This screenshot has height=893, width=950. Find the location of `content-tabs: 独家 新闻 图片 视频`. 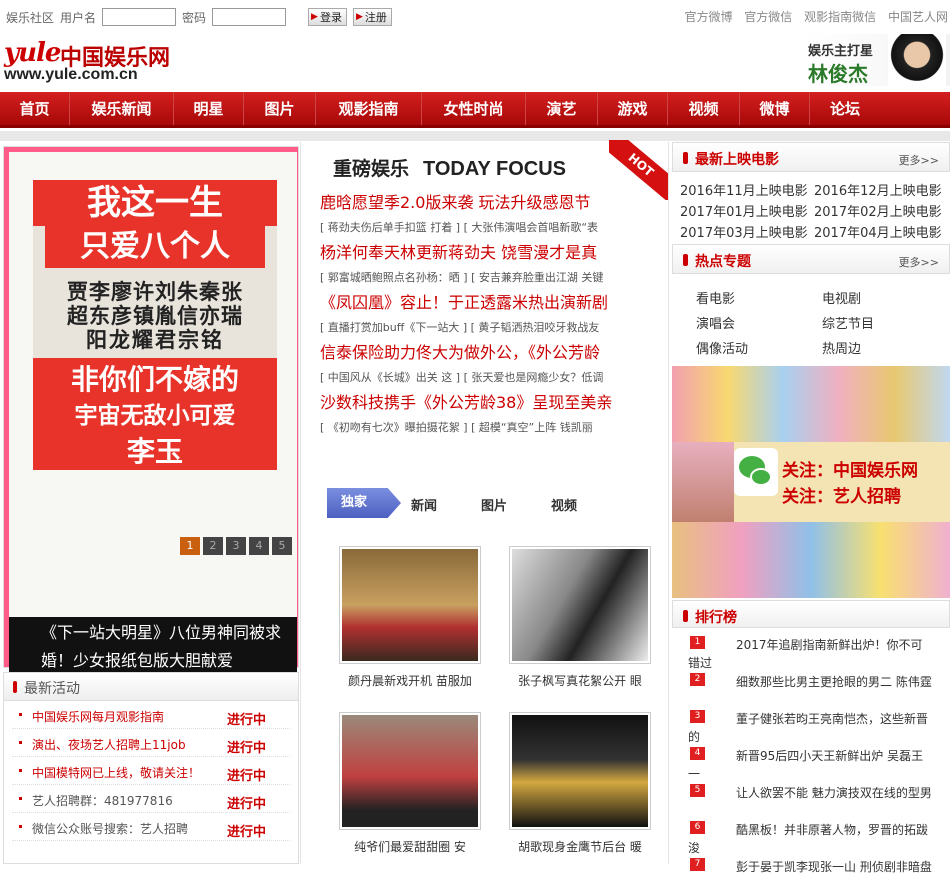

content-tabs: 独家 新闻 图片 视频 is located at coordinates (487, 503).